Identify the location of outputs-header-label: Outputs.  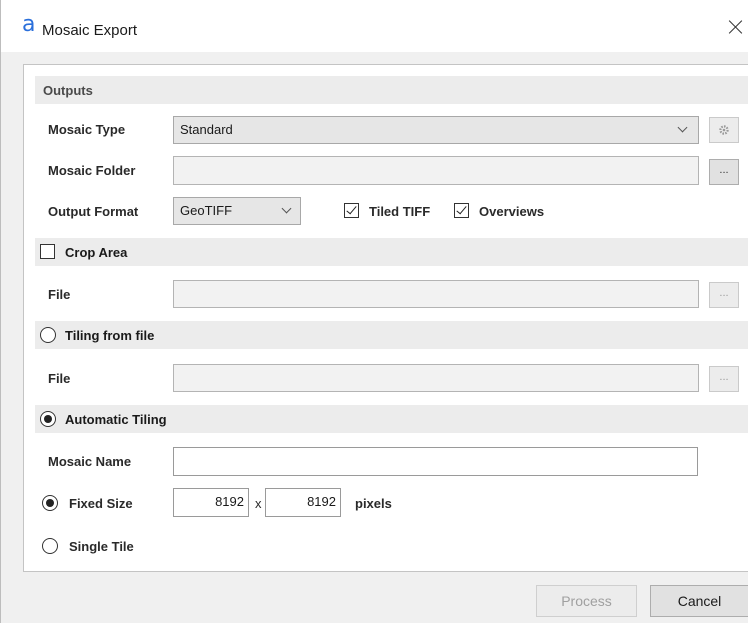
(68, 90).